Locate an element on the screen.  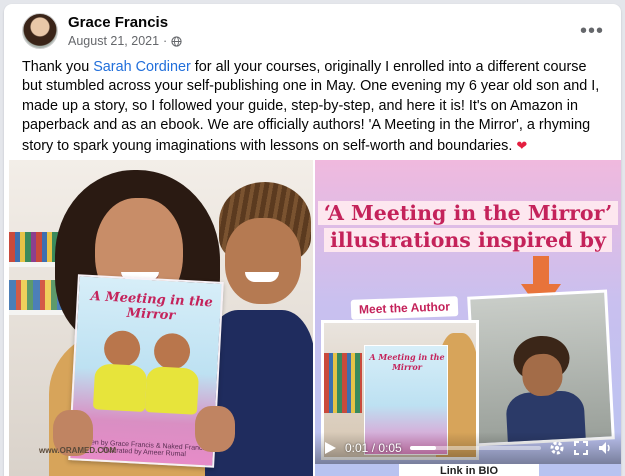
child-photo-thumbnail is located at coordinates (541, 368).